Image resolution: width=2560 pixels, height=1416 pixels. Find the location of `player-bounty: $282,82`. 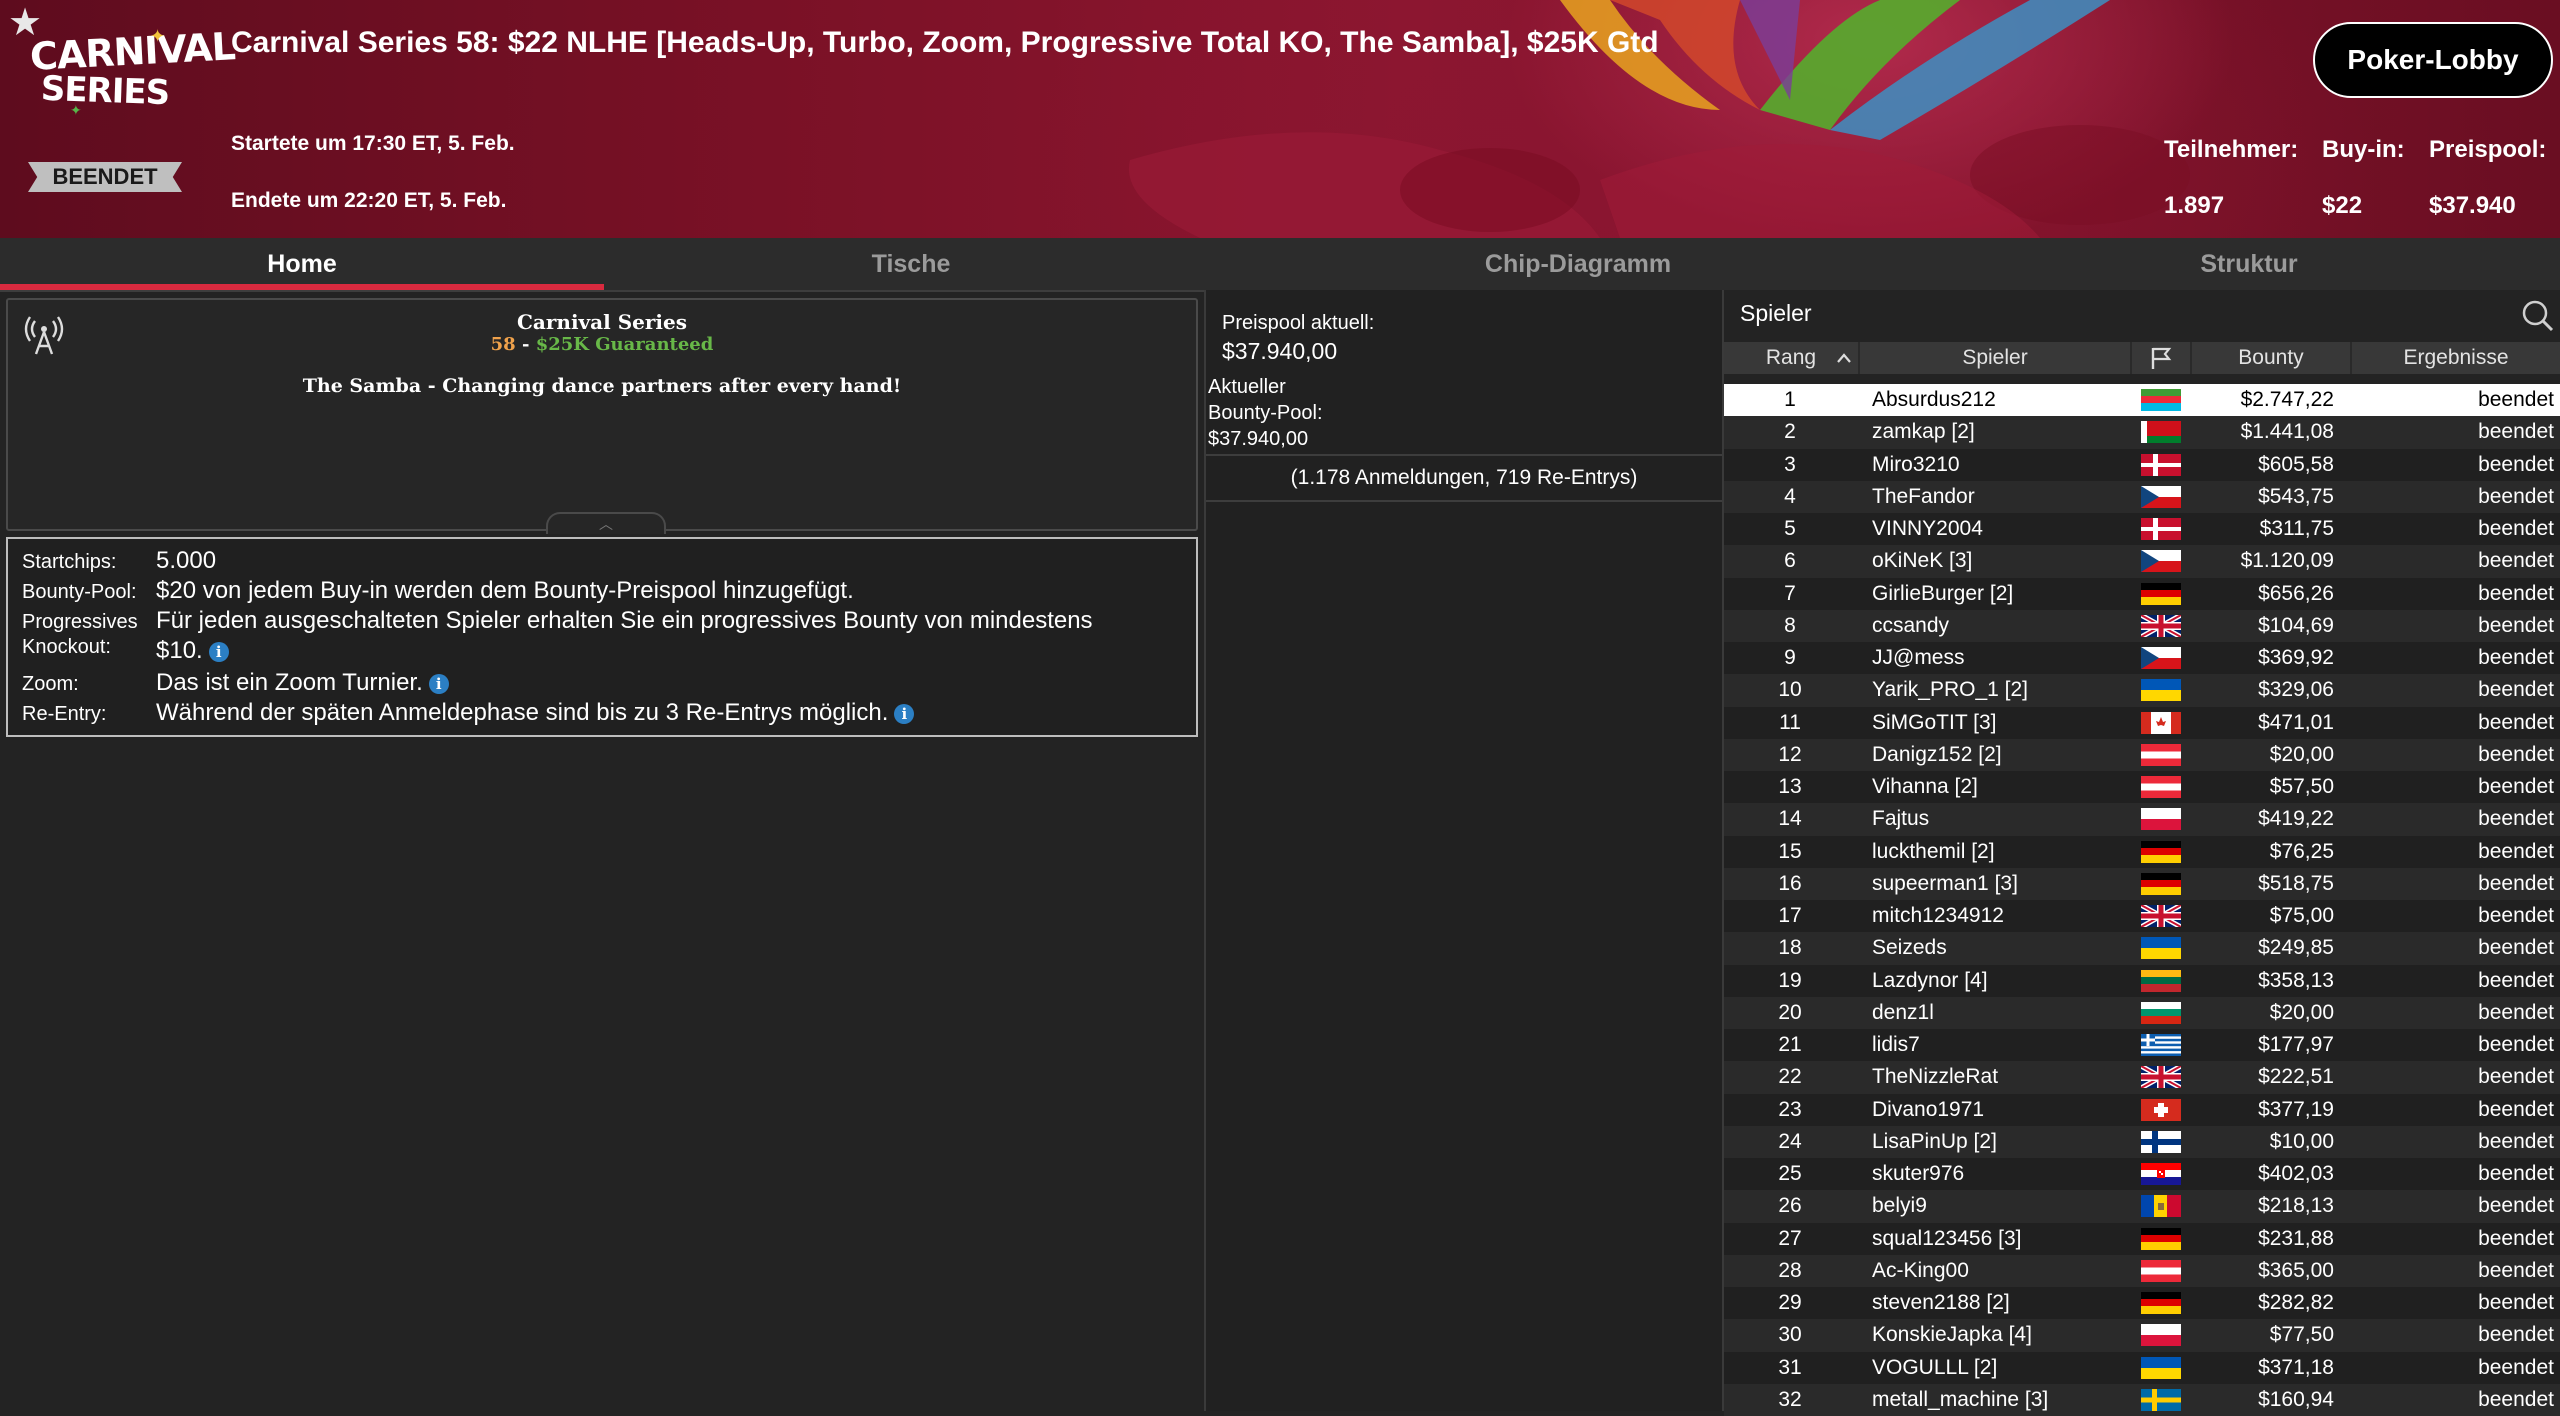

player-bounty: $282,82 is located at coordinates (2296, 1302).